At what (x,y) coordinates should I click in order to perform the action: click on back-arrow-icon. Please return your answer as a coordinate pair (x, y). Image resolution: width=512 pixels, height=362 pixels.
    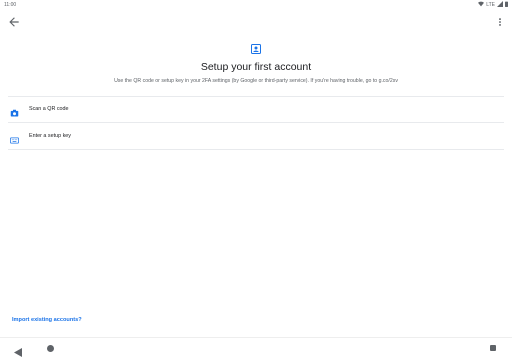
    Looking at the image, I should click on (14, 22).